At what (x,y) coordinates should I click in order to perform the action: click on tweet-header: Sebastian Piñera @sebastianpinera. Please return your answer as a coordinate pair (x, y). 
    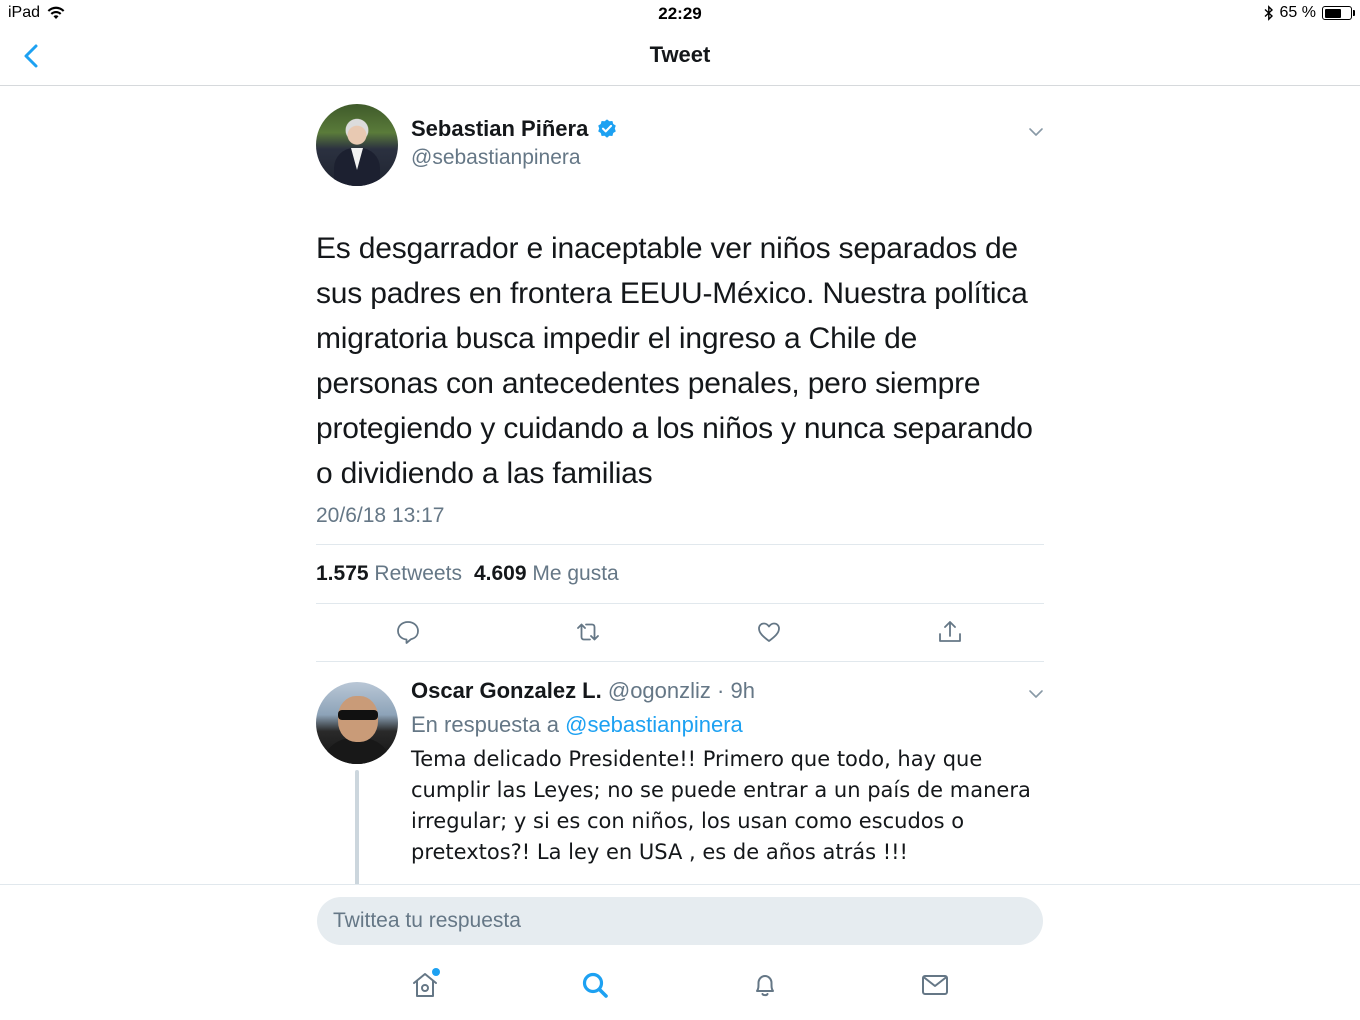
    Looking at the image, I should click on (680, 146).